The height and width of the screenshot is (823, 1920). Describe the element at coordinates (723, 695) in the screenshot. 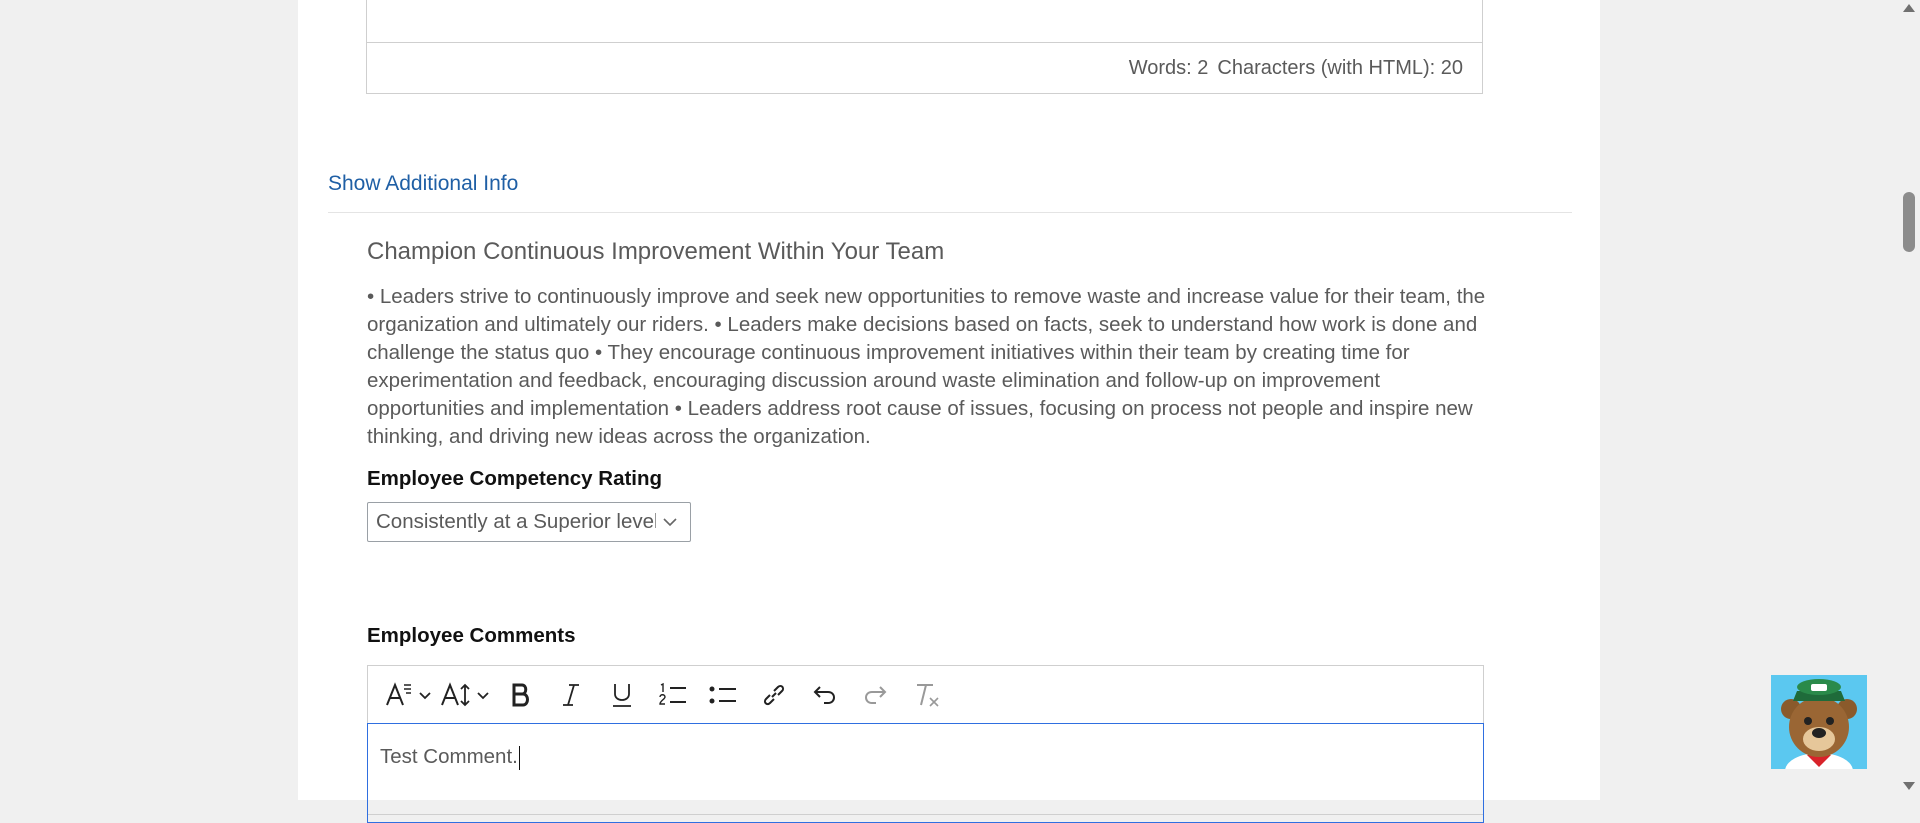

I see `bullet-list-icon` at that location.